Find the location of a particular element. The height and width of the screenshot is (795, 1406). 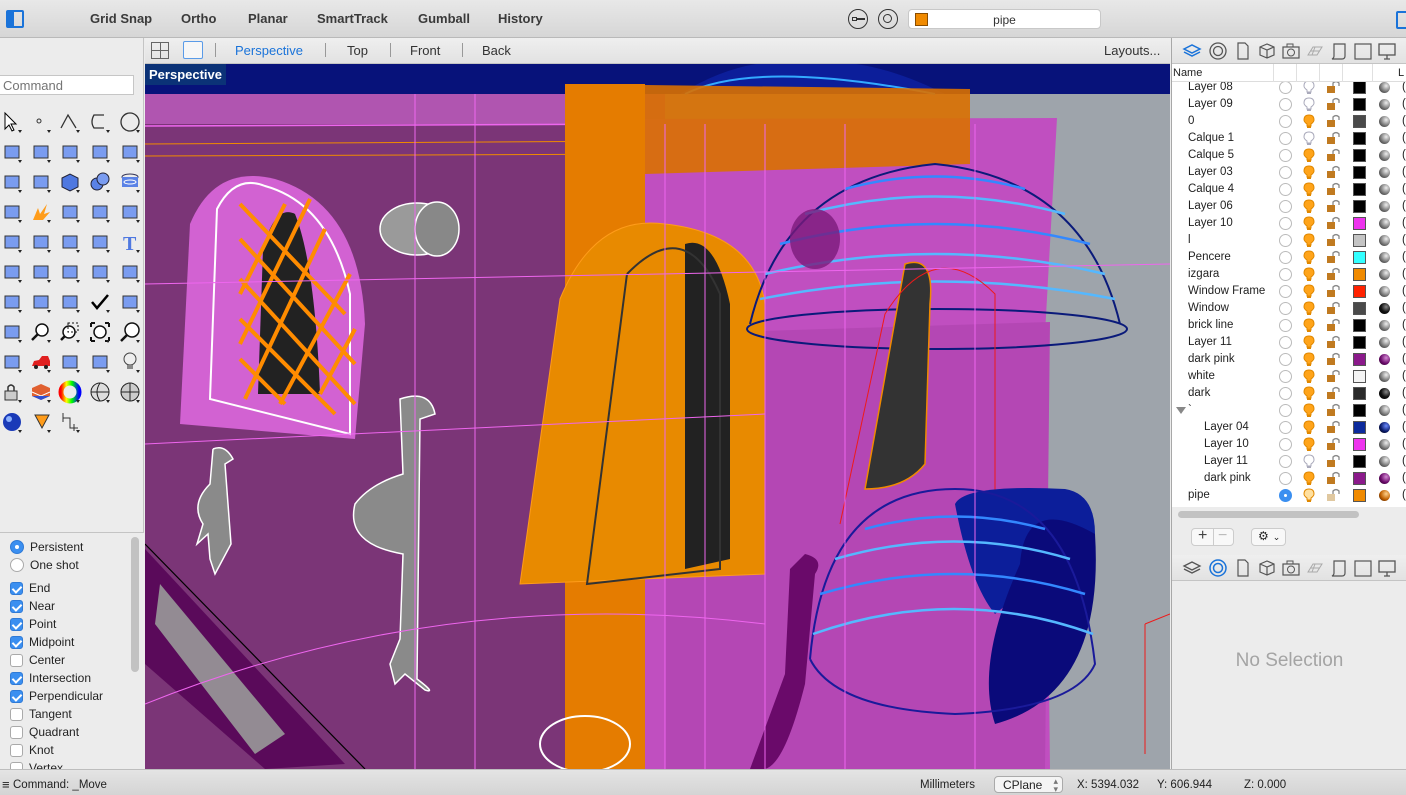

osnap-end-checkbox: End is located at coordinates (30, 588).